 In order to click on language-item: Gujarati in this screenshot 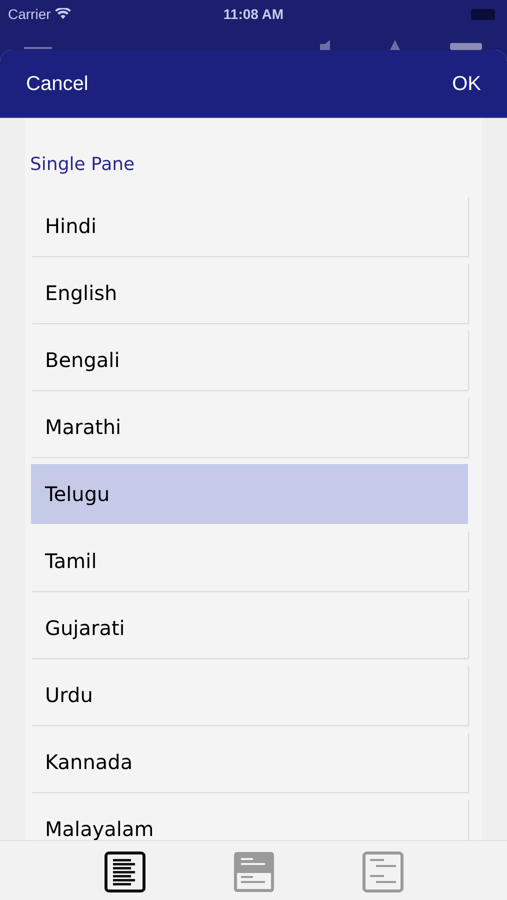, I will do `click(249, 628)`.